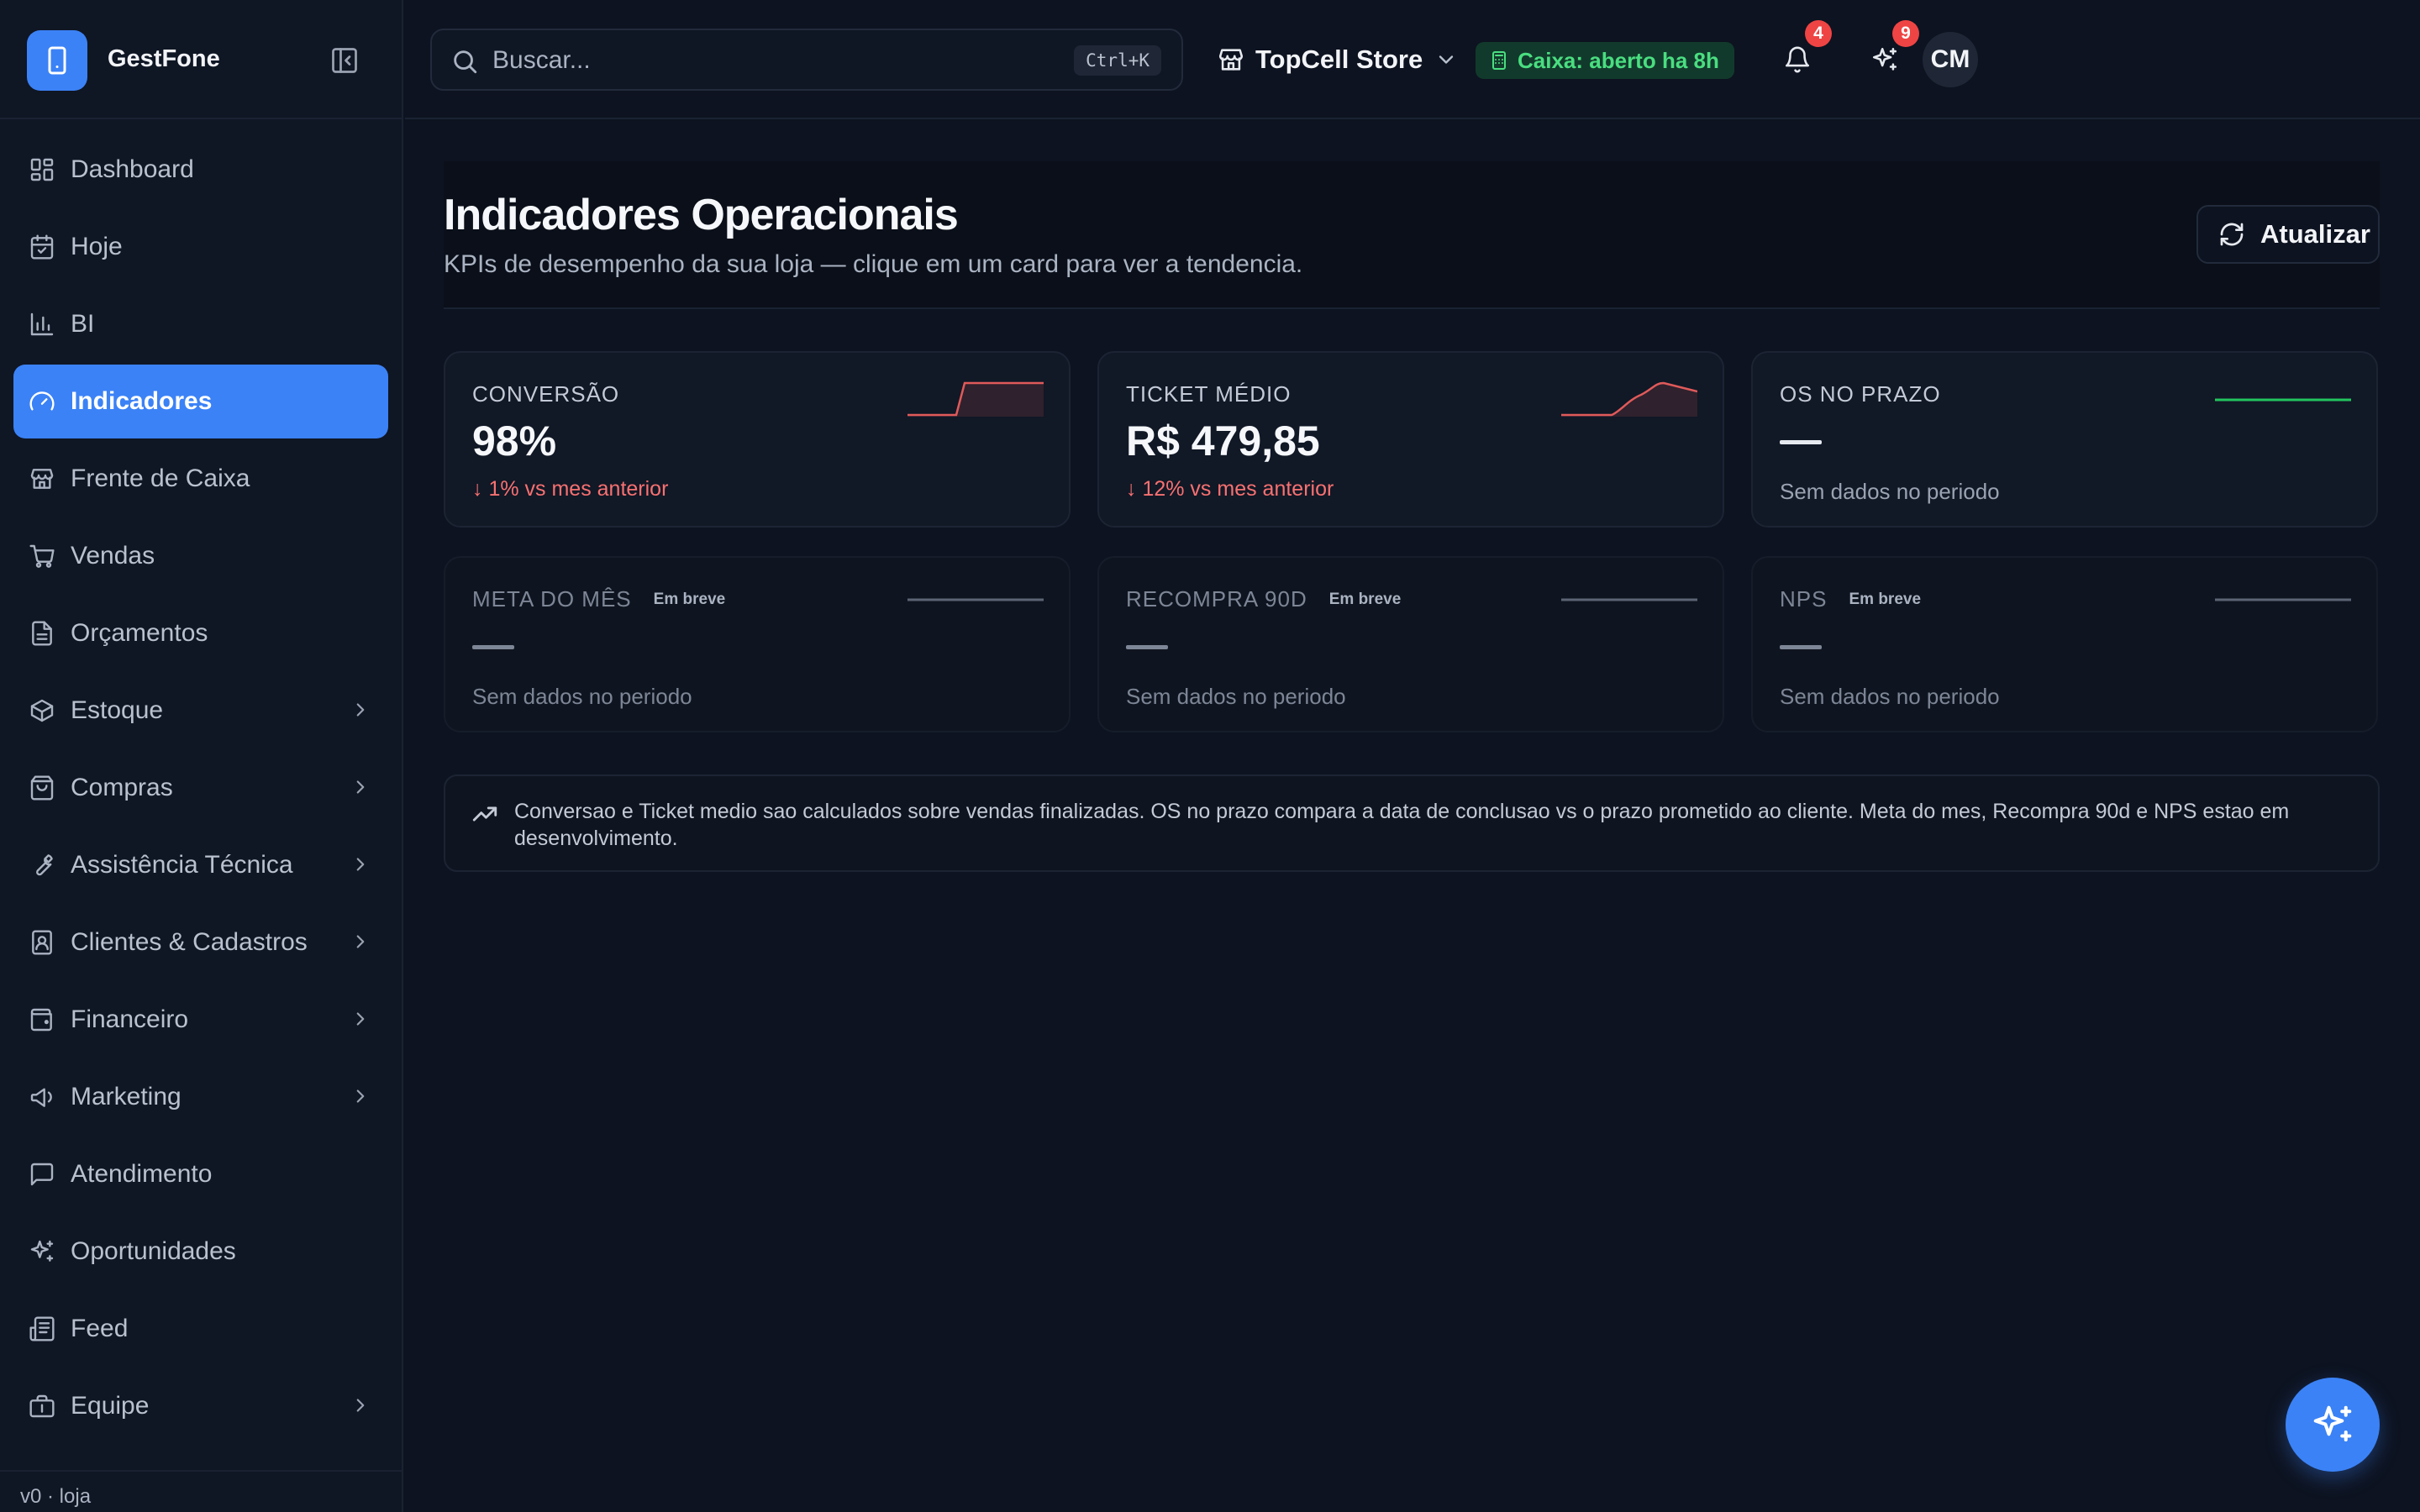 The width and height of the screenshot is (2420, 1512). What do you see at coordinates (42, 633) in the screenshot?
I see `document-icon` at bounding box center [42, 633].